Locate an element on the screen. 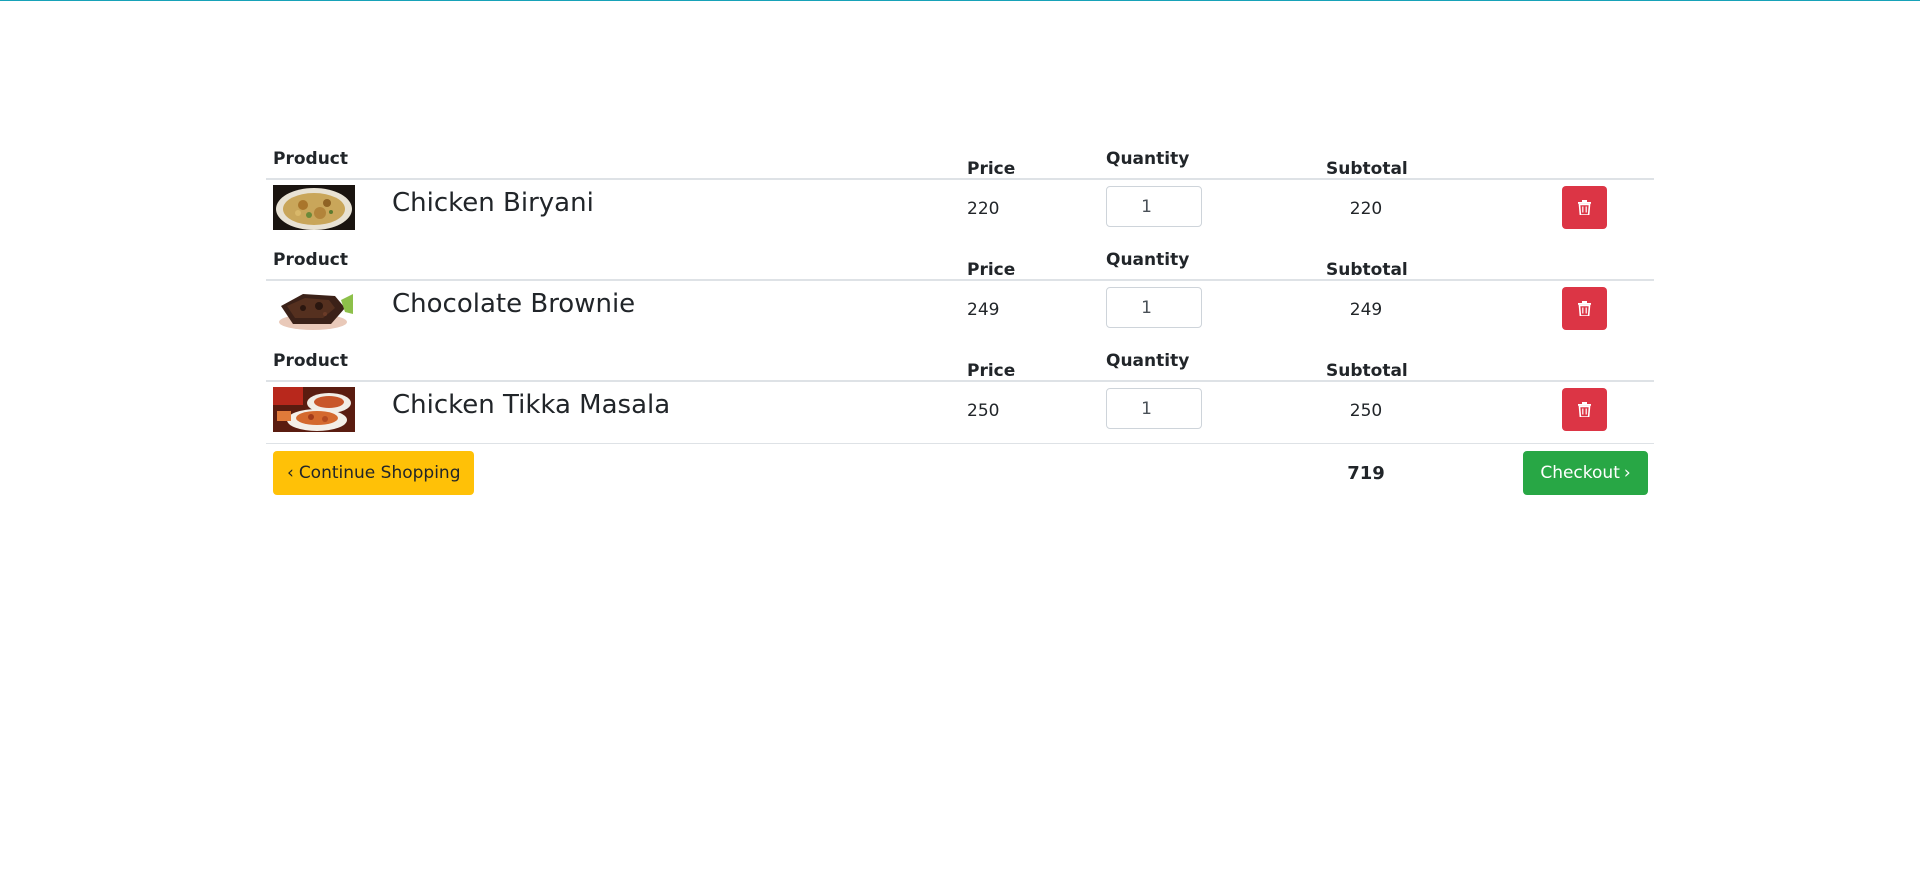  product-subtotal: 249 is located at coordinates (1366, 310).